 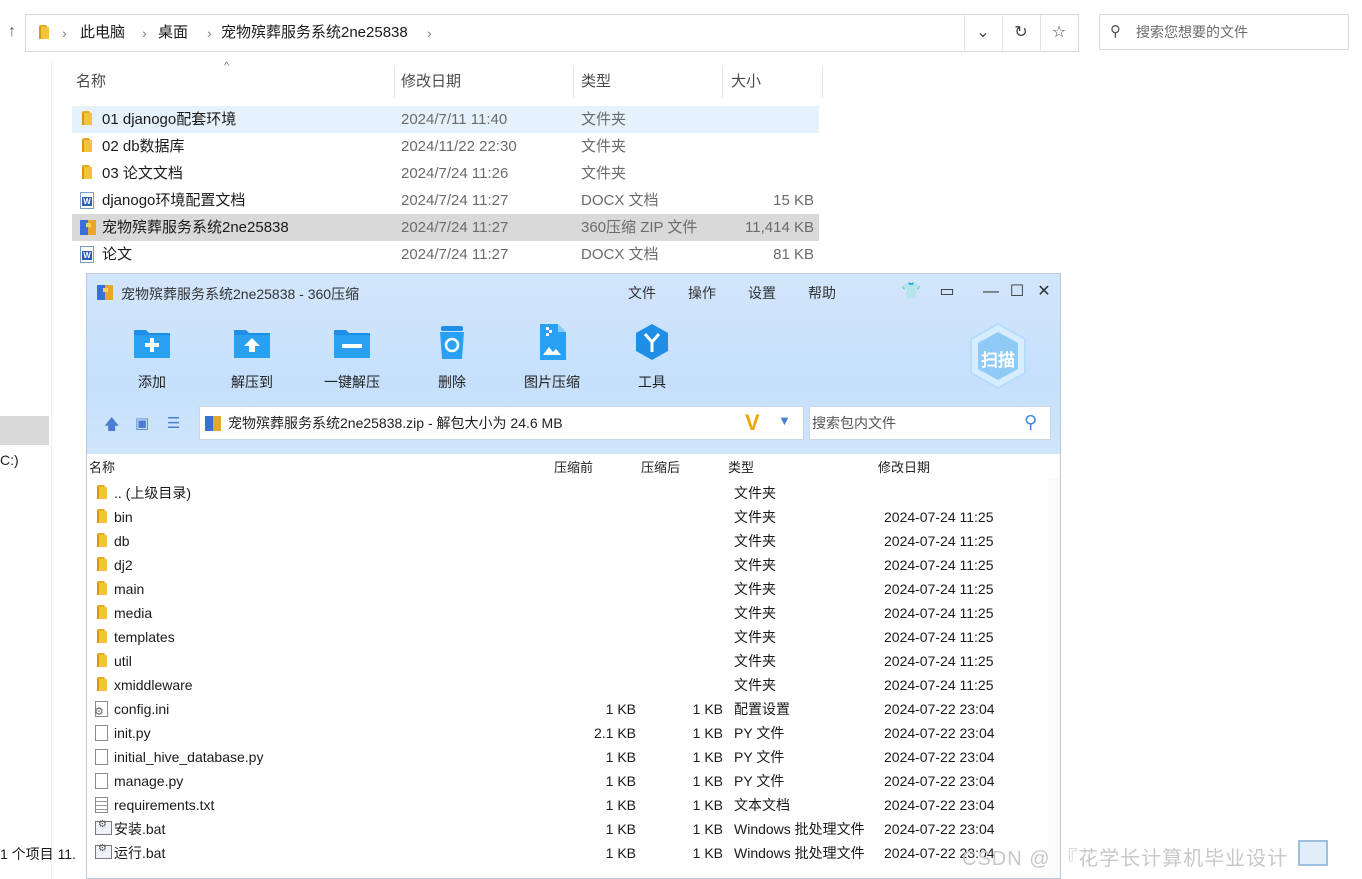 What do you see at coordinates (111, 426) in the screenshot?
I see `up-level-icon: 🡅` at bounding box center [111, 426].